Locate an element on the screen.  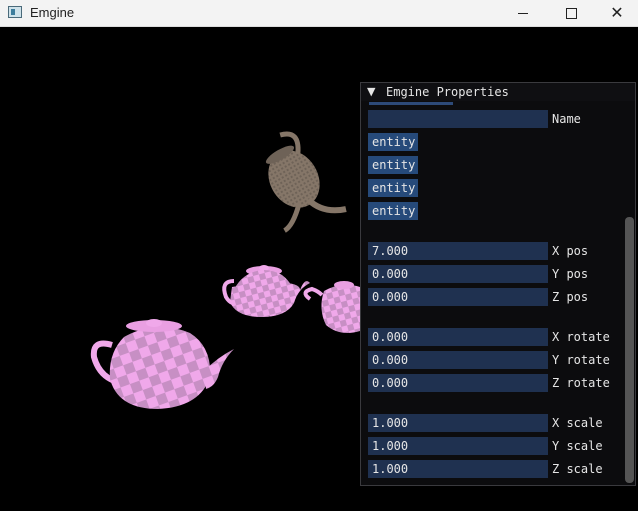
maximize-button is located at coordinates (571, 13).